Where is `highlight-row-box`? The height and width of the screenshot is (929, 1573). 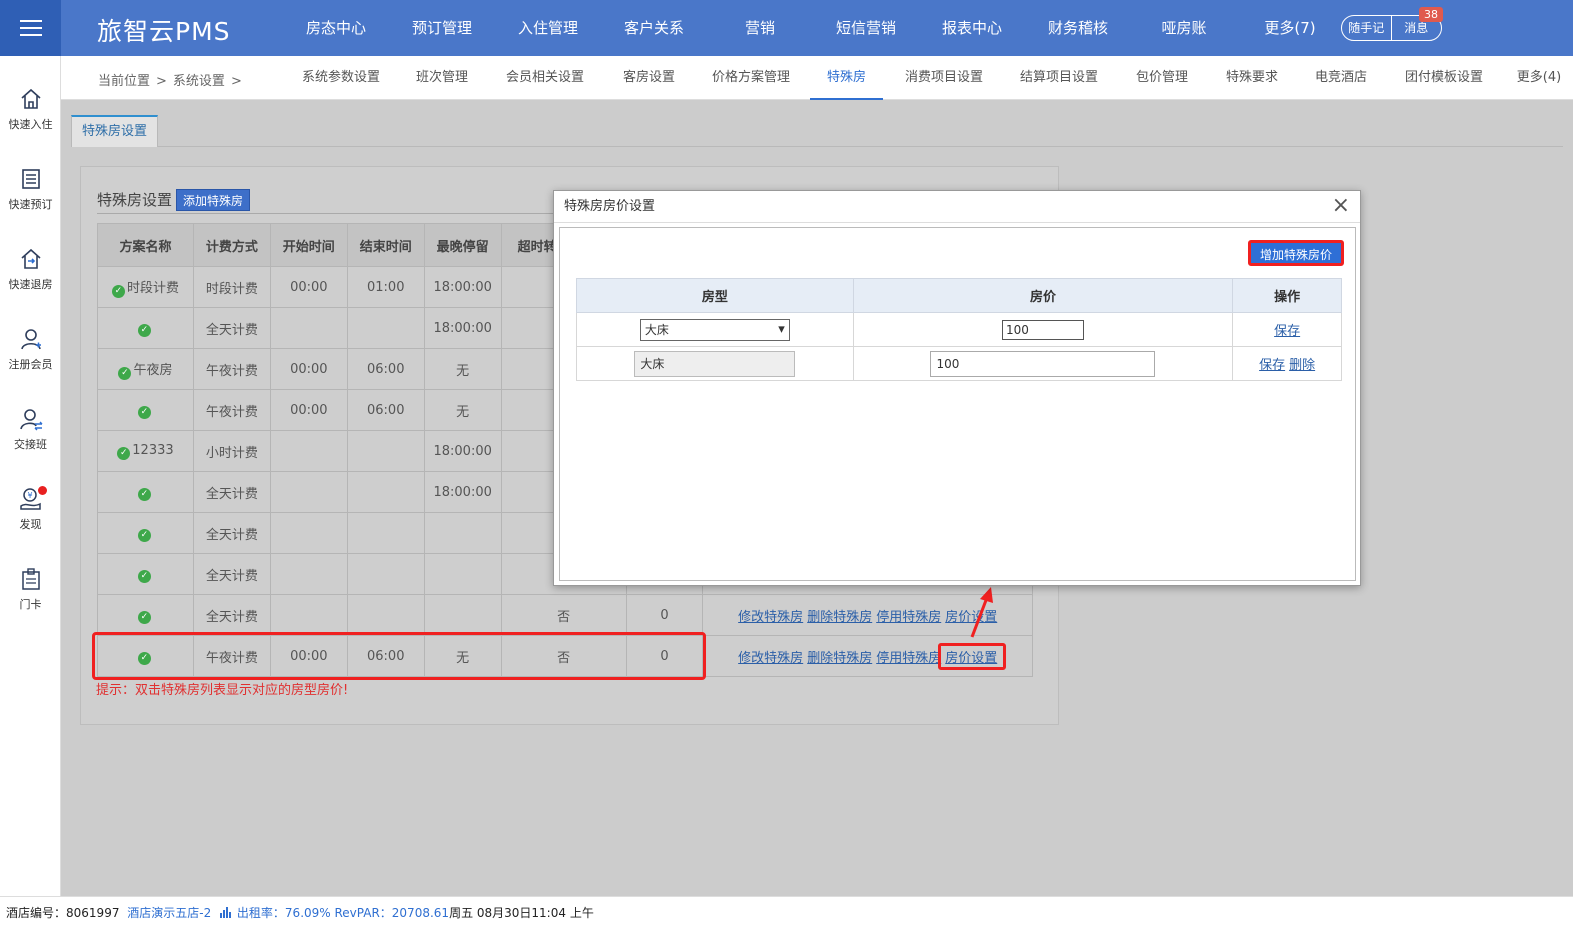 highlight-row-box is located at coordinates (399, 656).